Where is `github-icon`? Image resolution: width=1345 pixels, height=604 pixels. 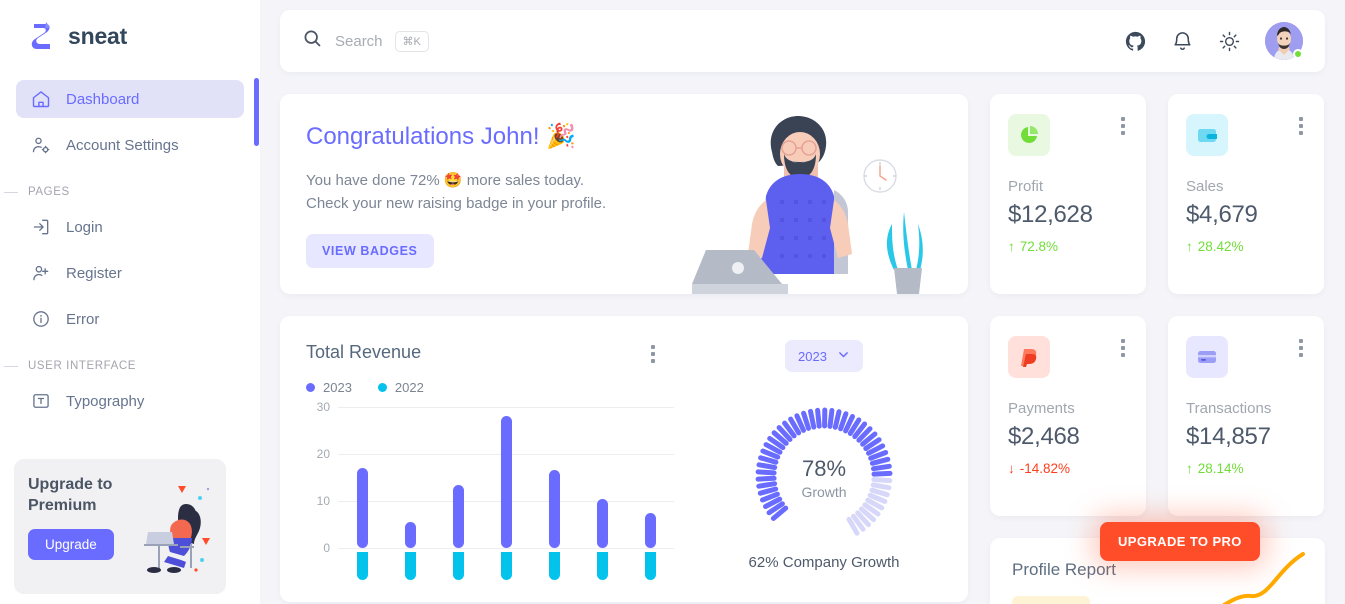
github-icon is located at coordinates (1135, 41).